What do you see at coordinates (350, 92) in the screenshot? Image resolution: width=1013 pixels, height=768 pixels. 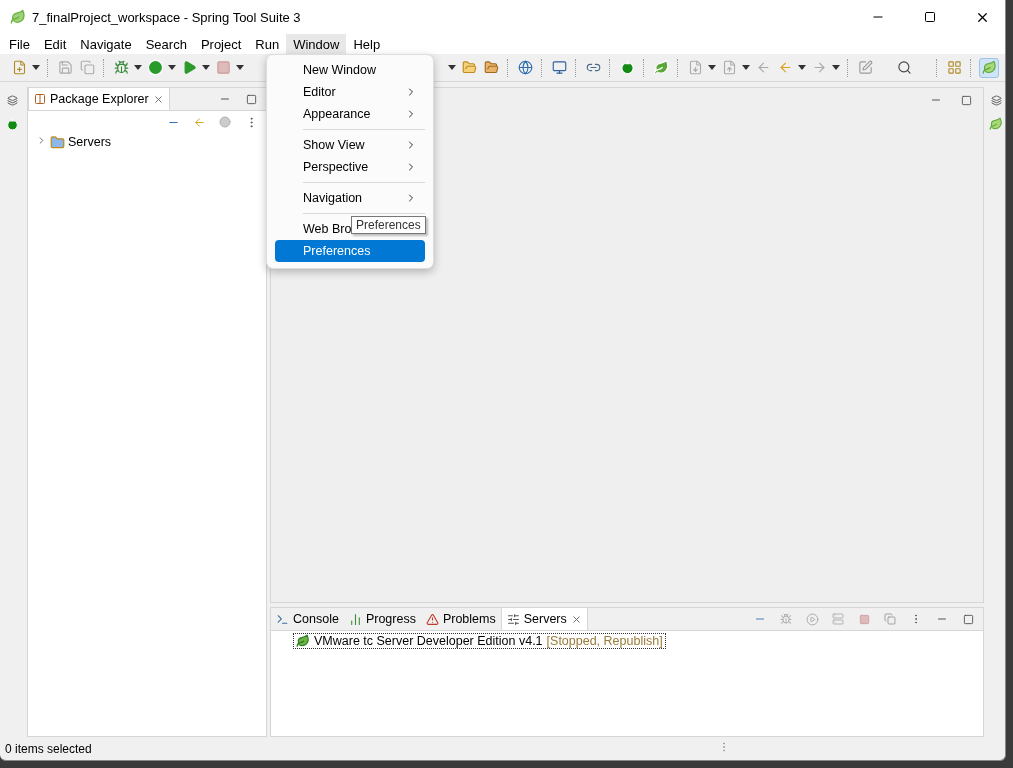 I see `menu-entry: Editor` at bounding box center [350, 92].